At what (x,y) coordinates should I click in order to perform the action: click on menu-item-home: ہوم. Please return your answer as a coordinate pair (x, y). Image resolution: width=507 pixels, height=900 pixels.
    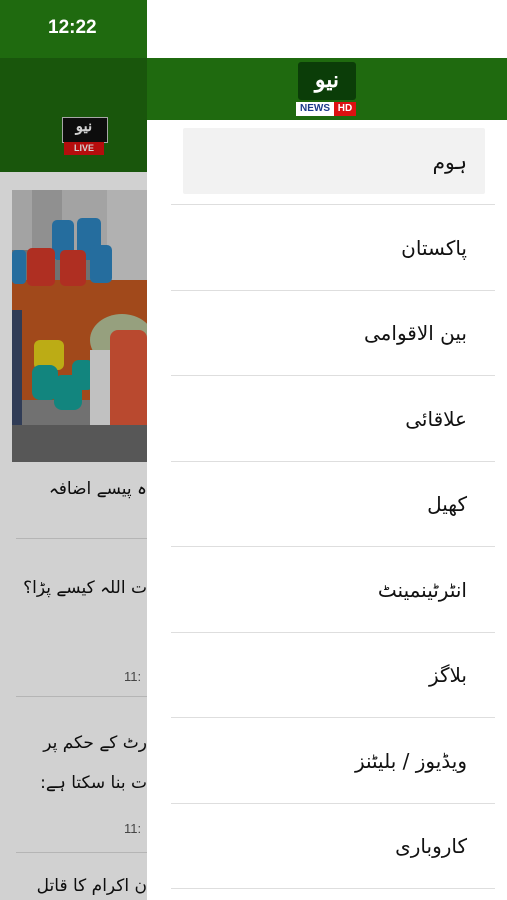
    Looking at the image, I should click on (333, 162).